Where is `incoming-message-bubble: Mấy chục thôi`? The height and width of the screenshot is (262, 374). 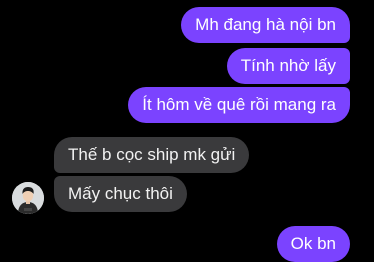
incoming-message-bubble: Mấy chục thôi is located at coordinates (120, 194).